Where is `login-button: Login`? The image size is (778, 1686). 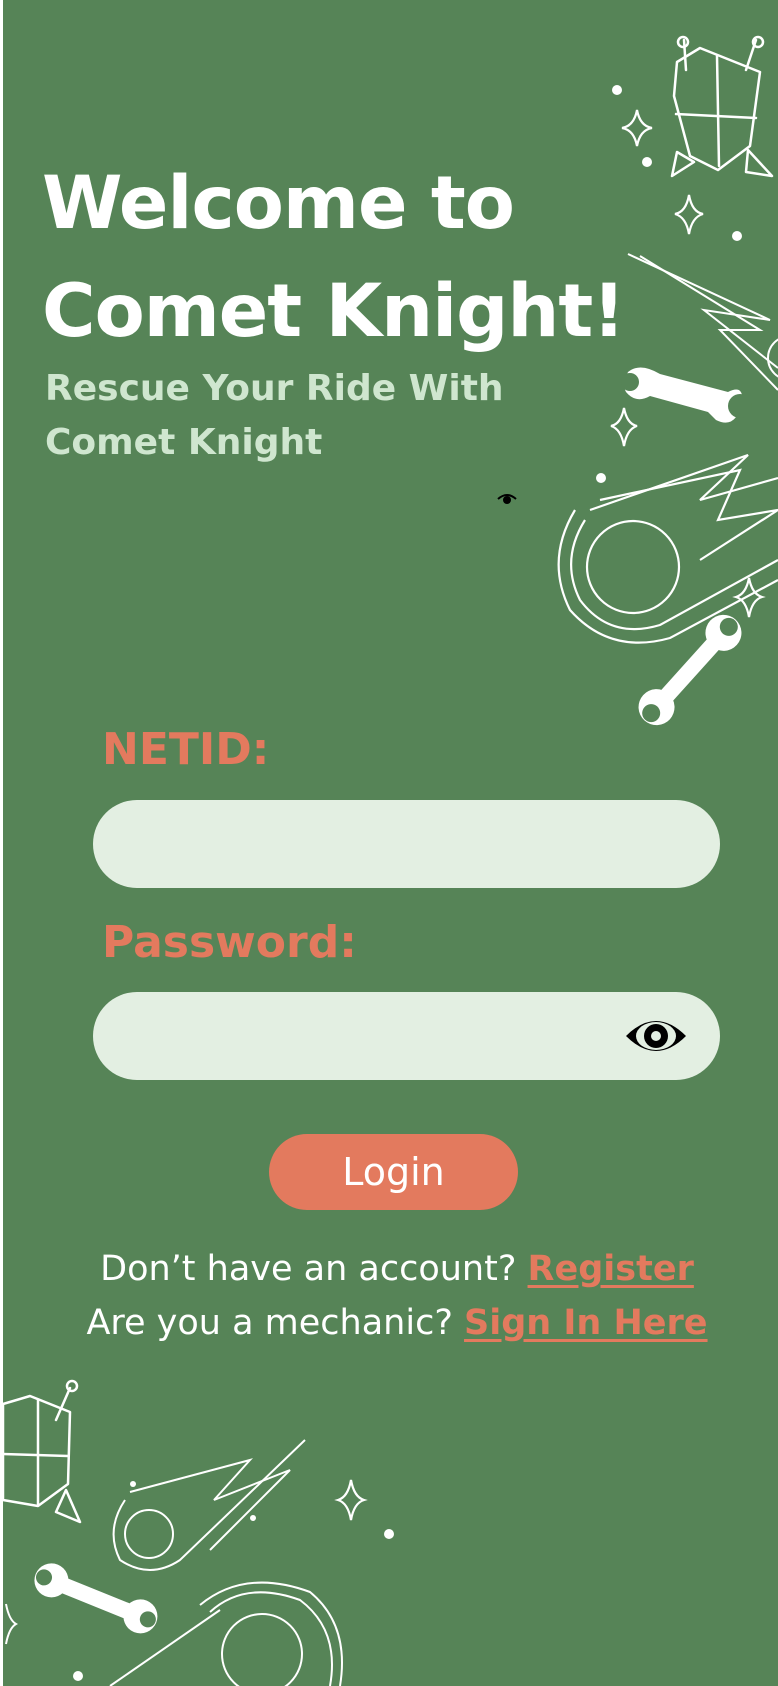 login-button: Login is located at coordinates (393, 1172).